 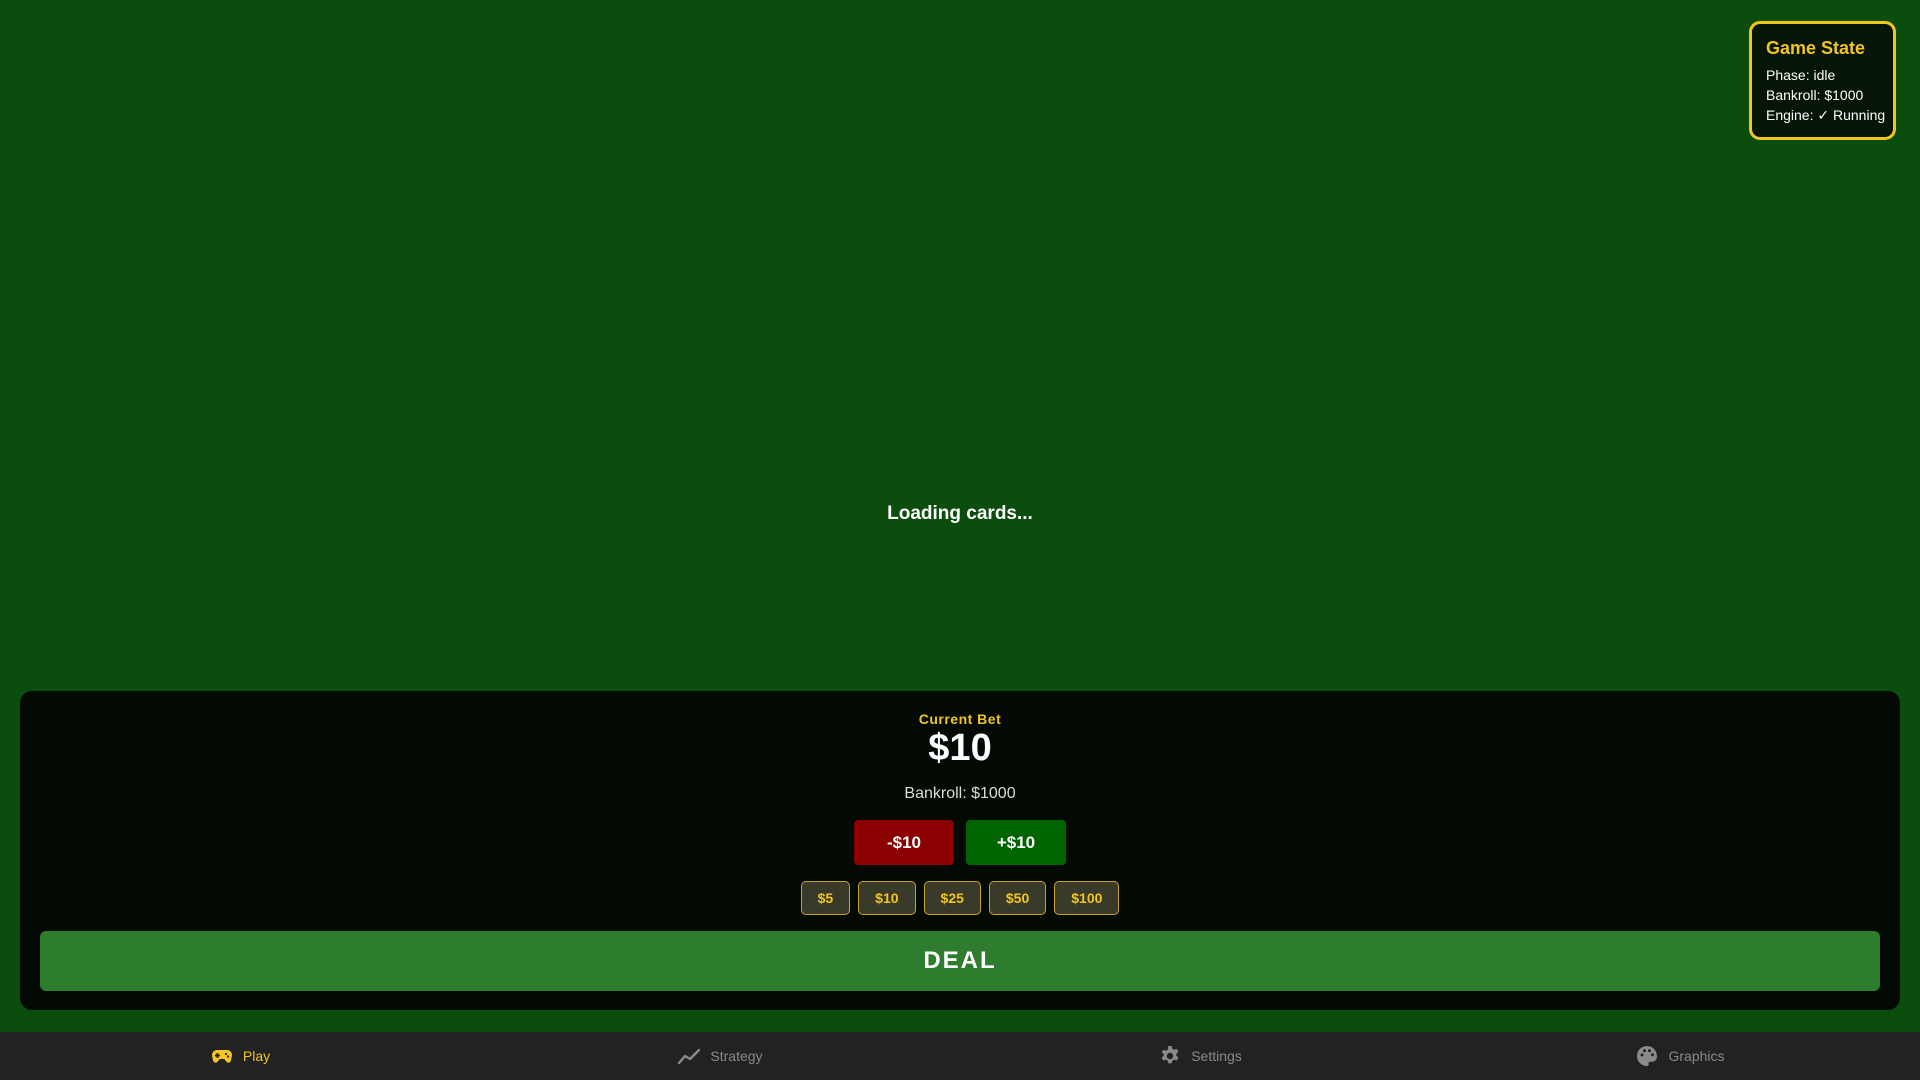 I want to click on chip-row: $5 $10 $25 $50 $100, so click(x=960, y=898).